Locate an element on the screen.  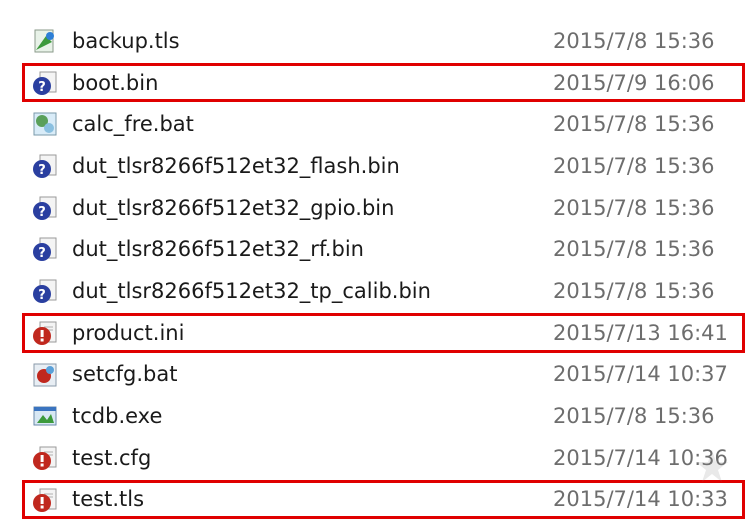
exe-file-icon is located at coordinates (45, 416).